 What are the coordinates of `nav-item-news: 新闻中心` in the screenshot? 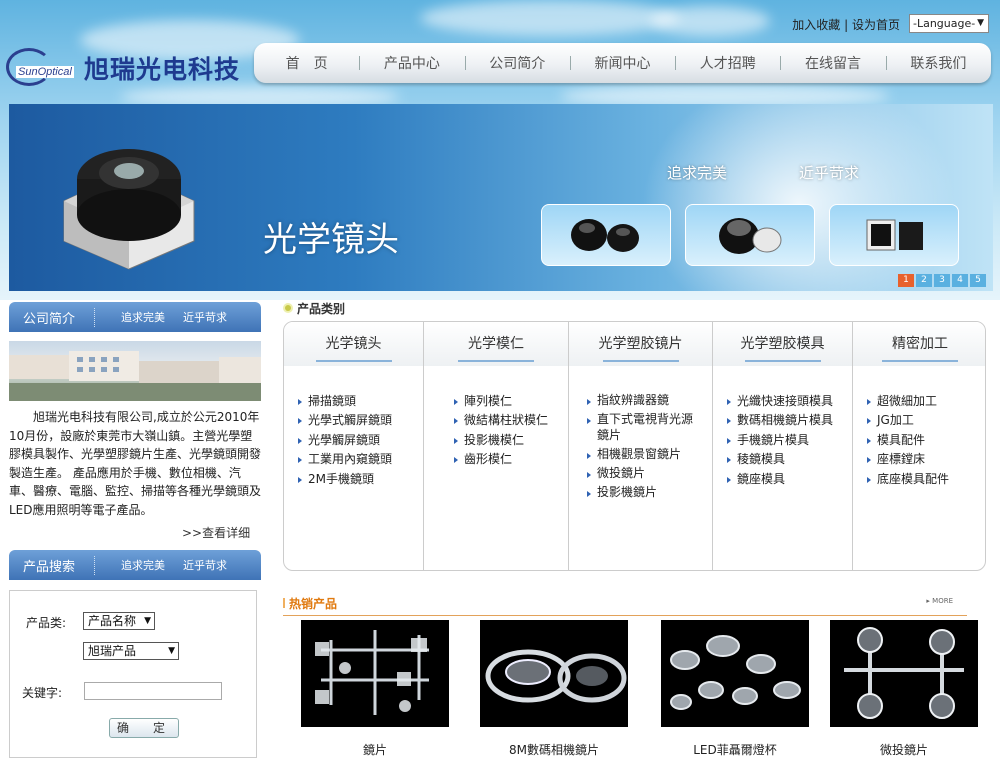 It's located at (622, 63).